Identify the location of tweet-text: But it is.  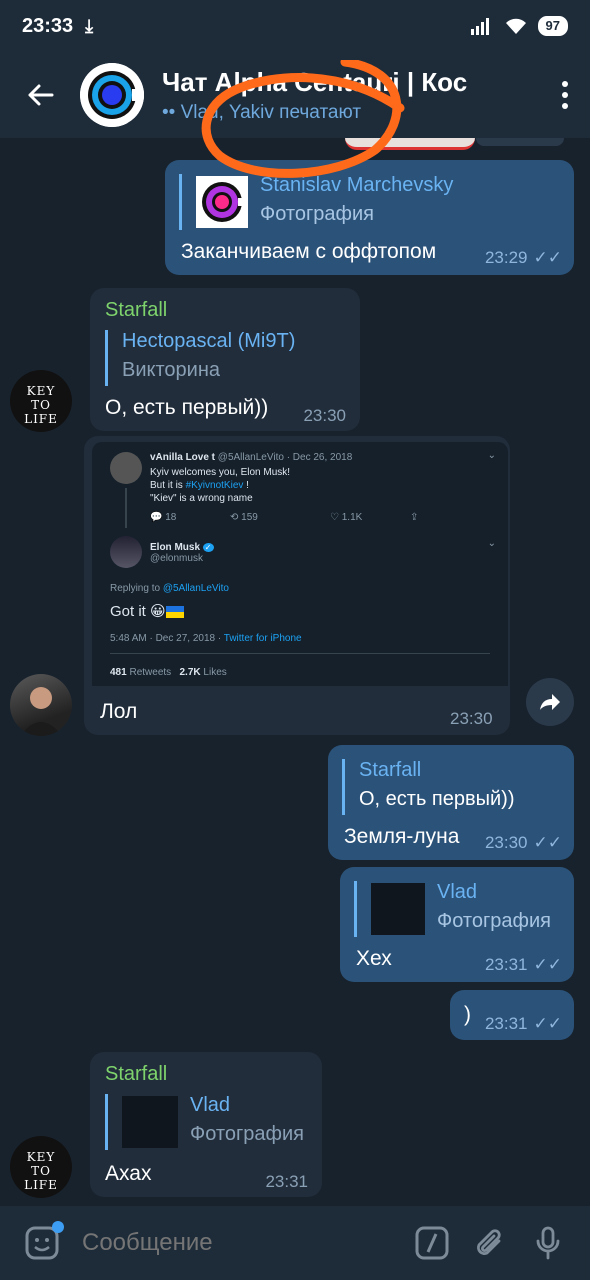
(168, 485).